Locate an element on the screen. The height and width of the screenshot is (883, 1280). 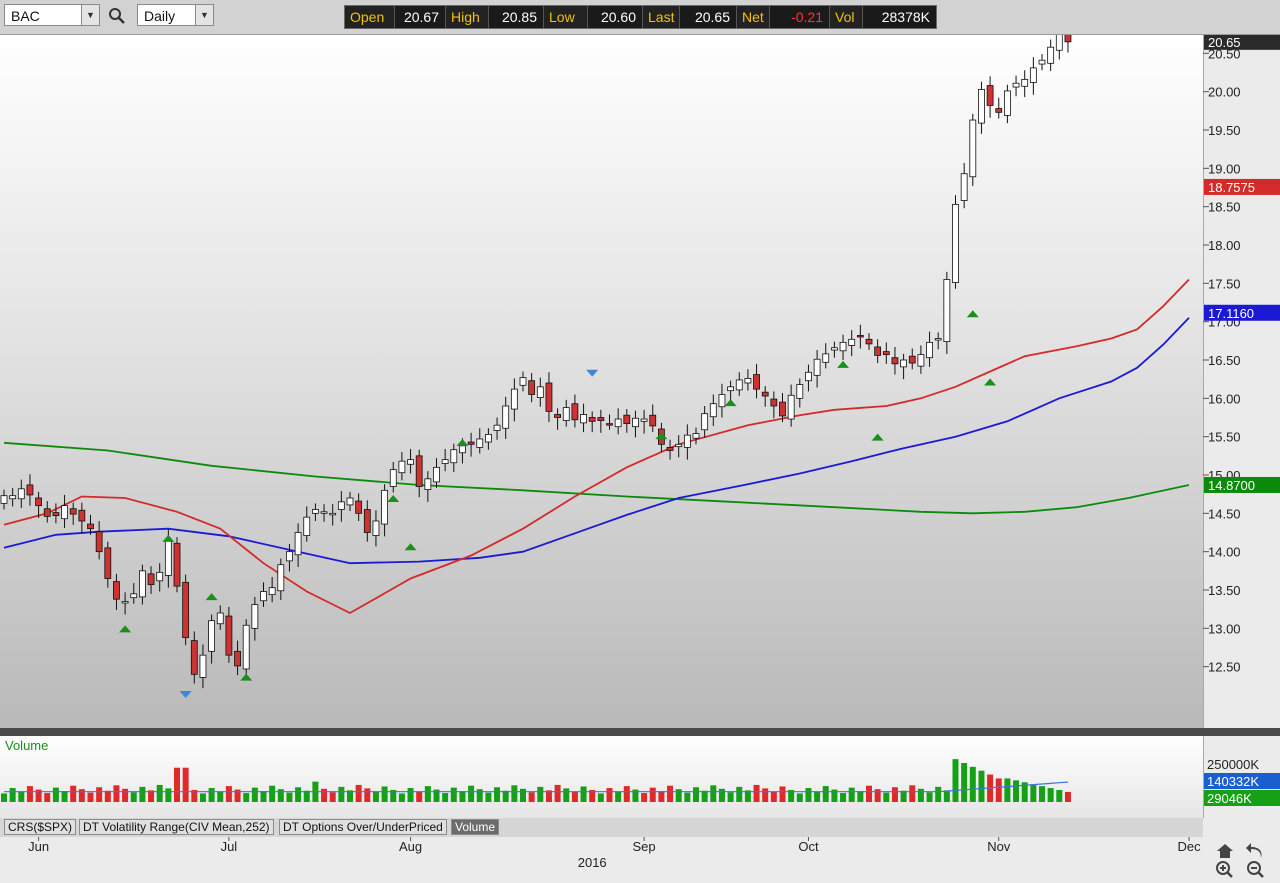
y-tick-label: 18.50 is located at coordinates (1224, 207).